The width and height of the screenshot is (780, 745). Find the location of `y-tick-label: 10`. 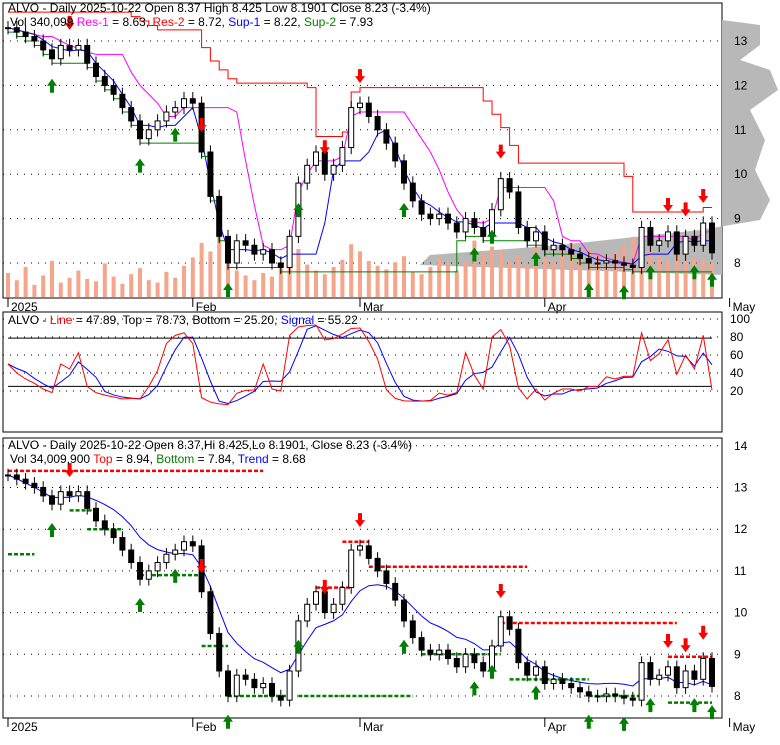

y-tick-label: 10 is located at coordinates (741, 613).